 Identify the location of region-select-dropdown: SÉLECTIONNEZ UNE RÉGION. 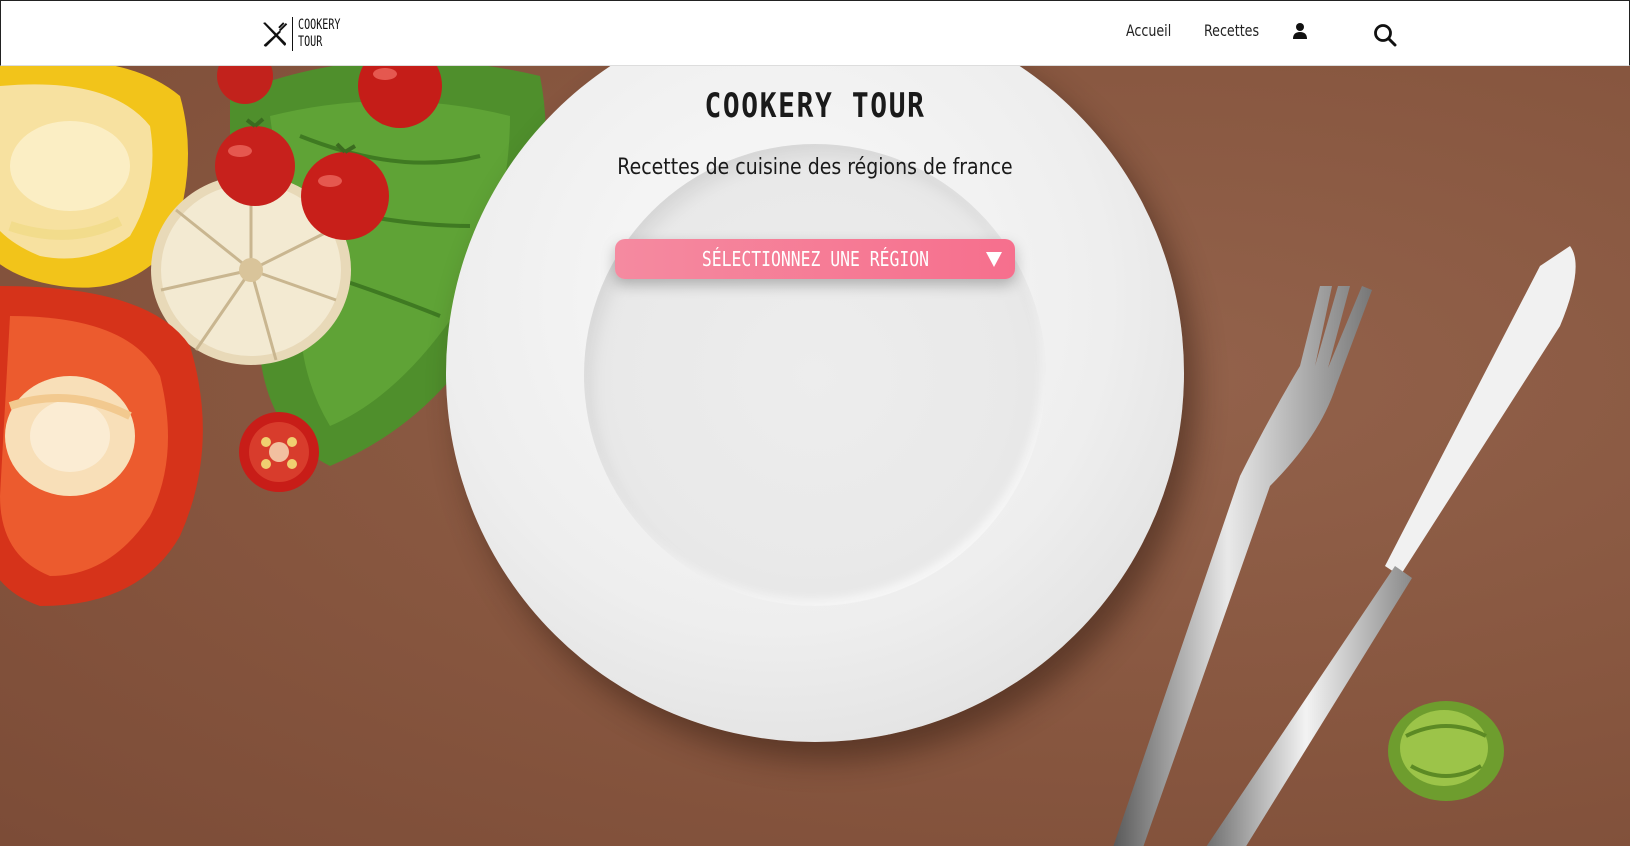
(815, 259).